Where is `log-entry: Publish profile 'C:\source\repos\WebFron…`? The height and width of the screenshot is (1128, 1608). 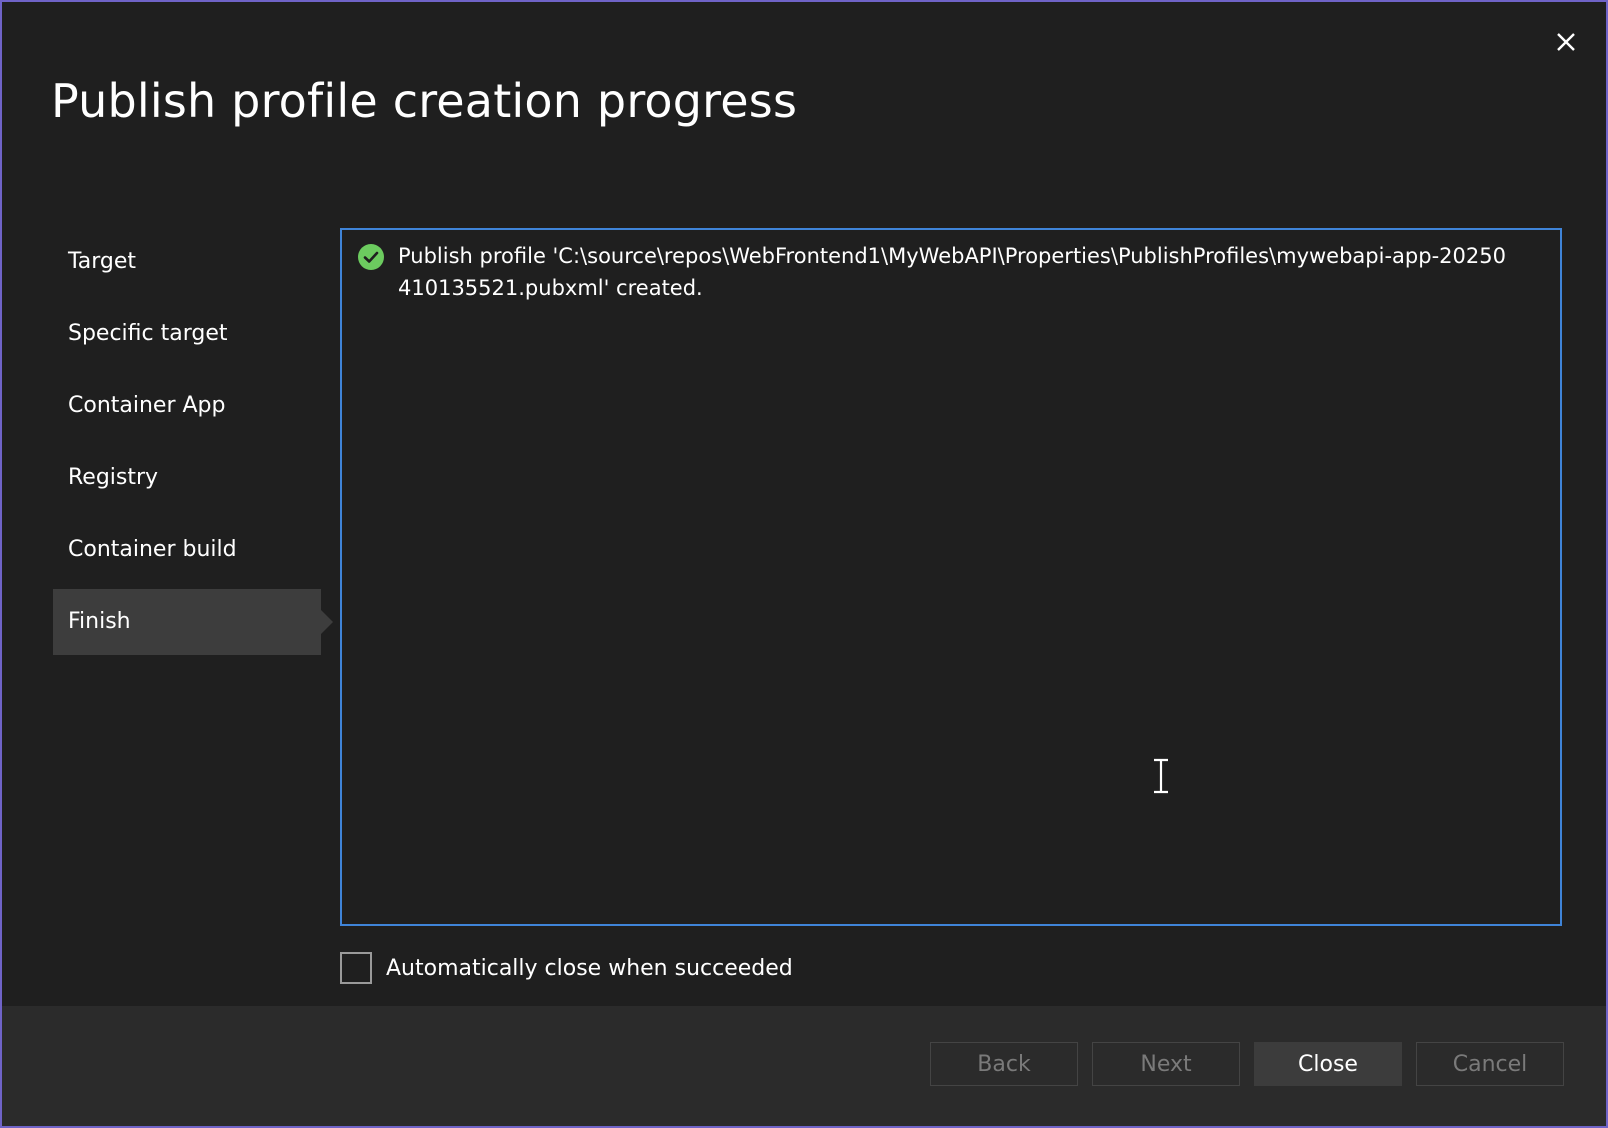
log-entry: Publish profile 'C:\source\repos\WebFron… is located at coordinates (938, 272).